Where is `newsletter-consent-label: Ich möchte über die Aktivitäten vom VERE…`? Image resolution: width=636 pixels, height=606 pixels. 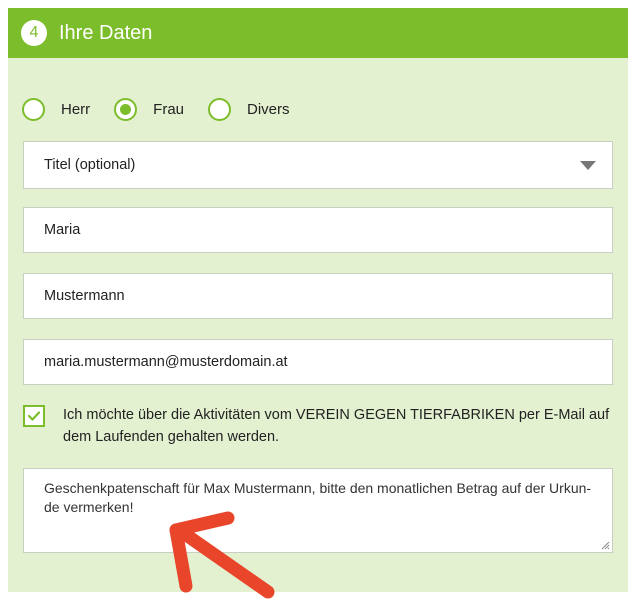
newsletter-consent-label: Ich möchte über die Aktivitäten vom VERE… is located at coordinates (336, 426).